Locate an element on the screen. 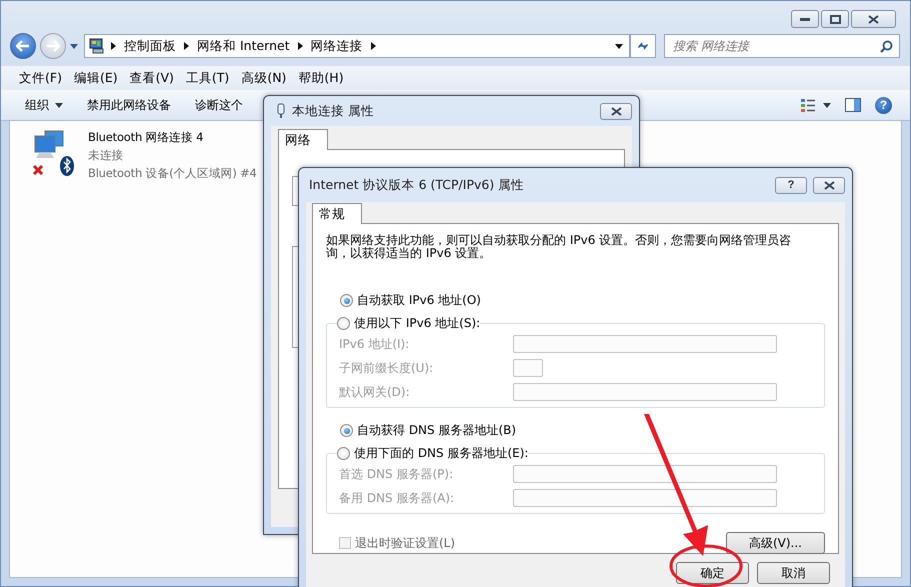  menu-item: 编辑(E) is located at coordinates (96, 78).